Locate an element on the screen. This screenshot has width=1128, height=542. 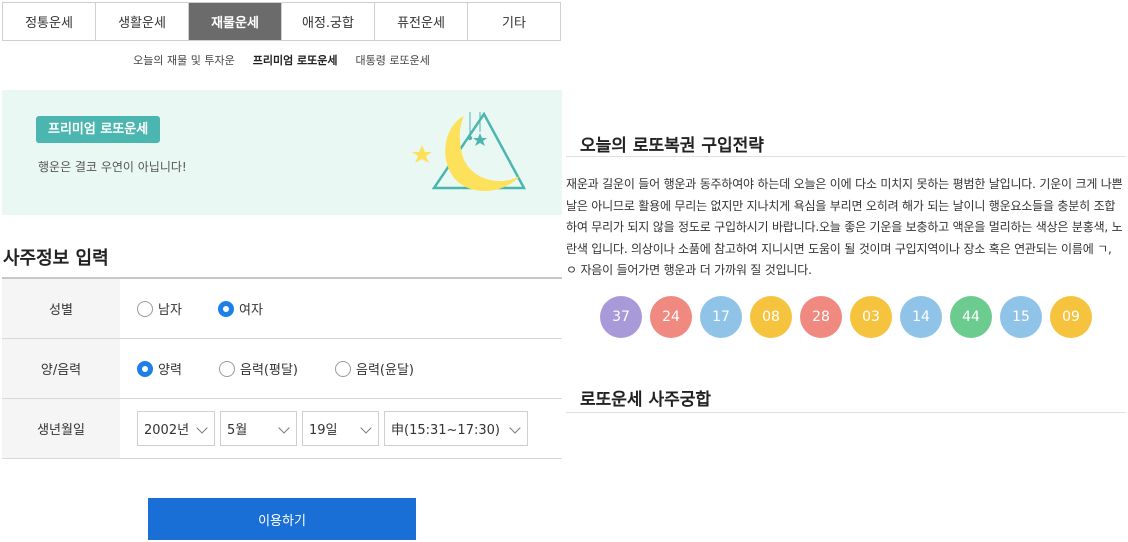
lotto-number-ball: 24 is located at coordinates (671, 317).